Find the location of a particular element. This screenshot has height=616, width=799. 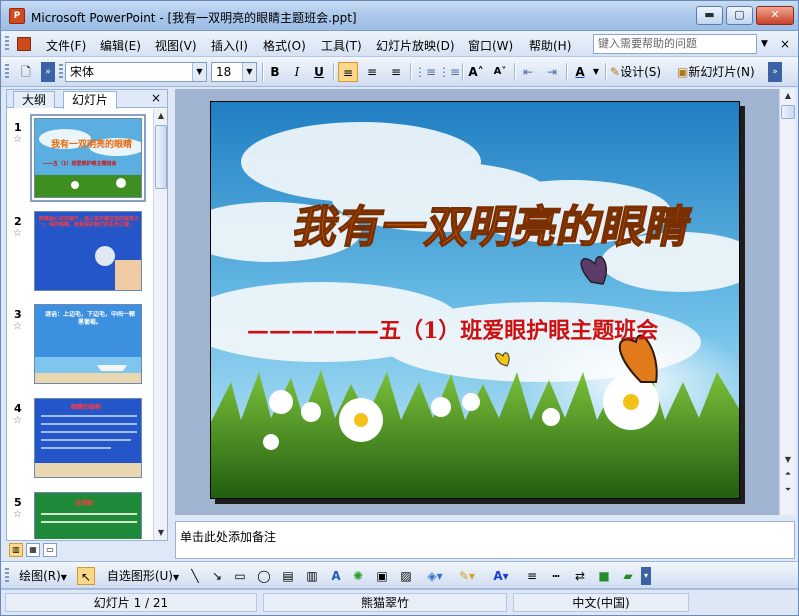

bulleted-list-icon: ⋮≡ is located at coordinates (449, 72).